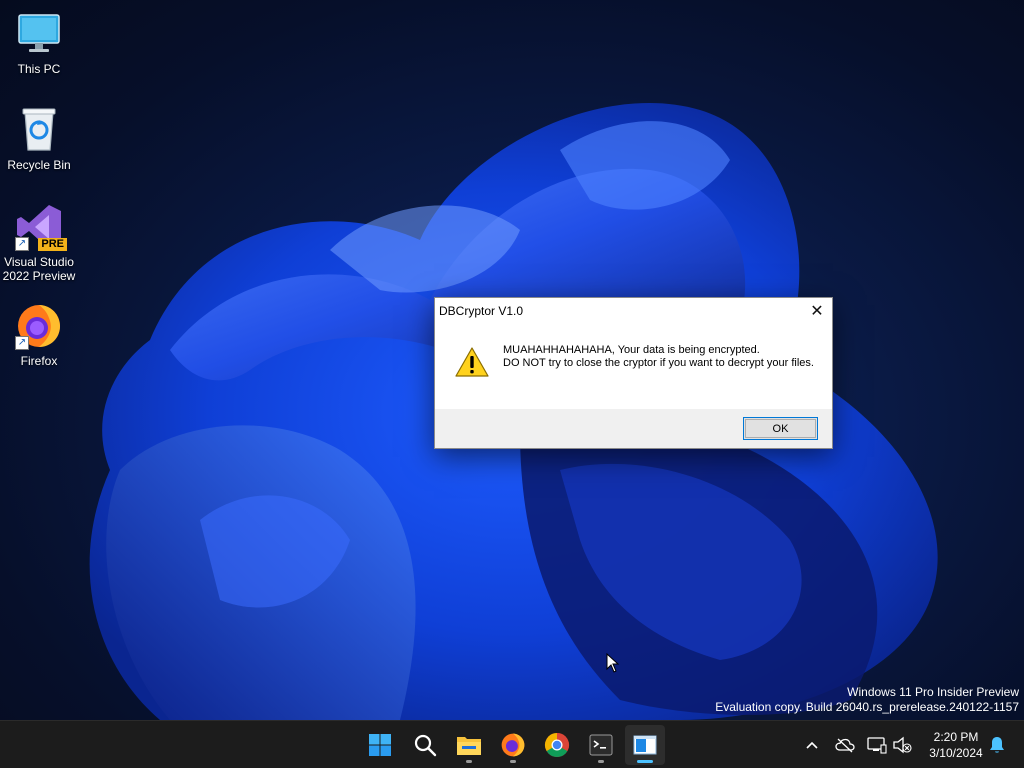  I want to click on cloud-offline-icon, so click(845, 745).